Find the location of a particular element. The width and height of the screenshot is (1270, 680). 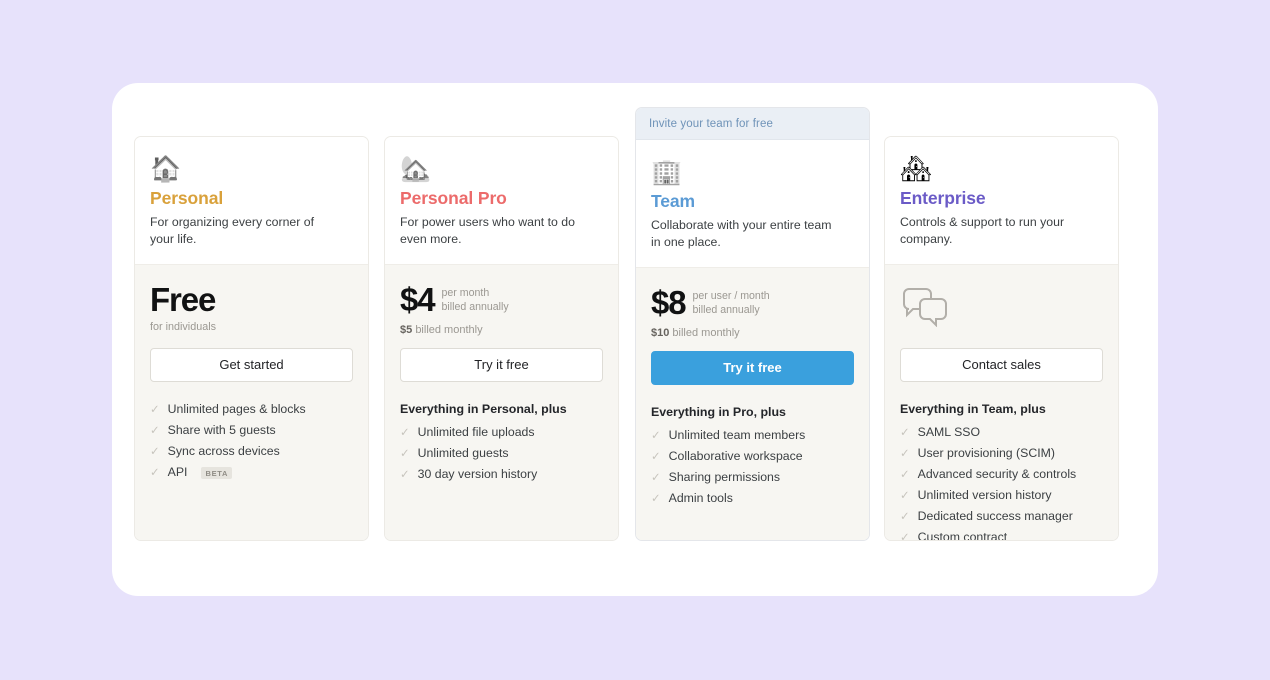

plan-price-amount: $4 is located at coordinates (418, 299).